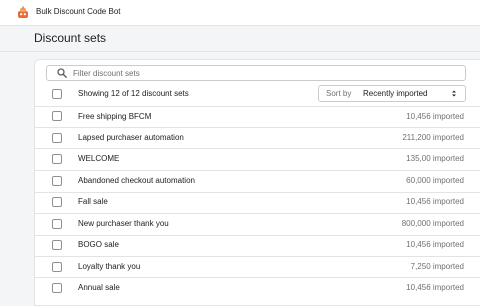 The height and width of the screenshot is (306, 480). What do you see at coordinates (133, 93) in the screenshot?
I see `showing-count-text: Showing 12 of 12 discount sets` at bounding box center [133, 93].